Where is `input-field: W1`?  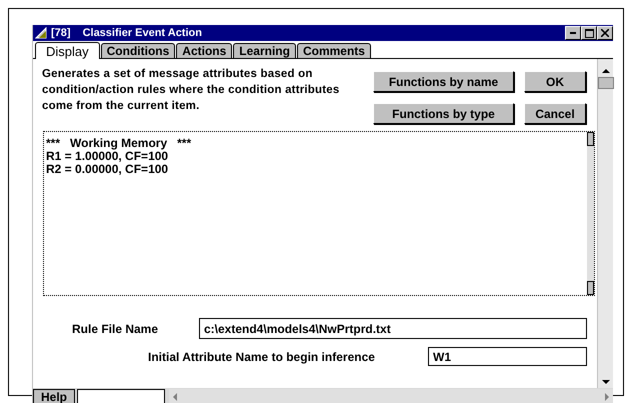 input-field: W1 is located at coordinates (507, 356).